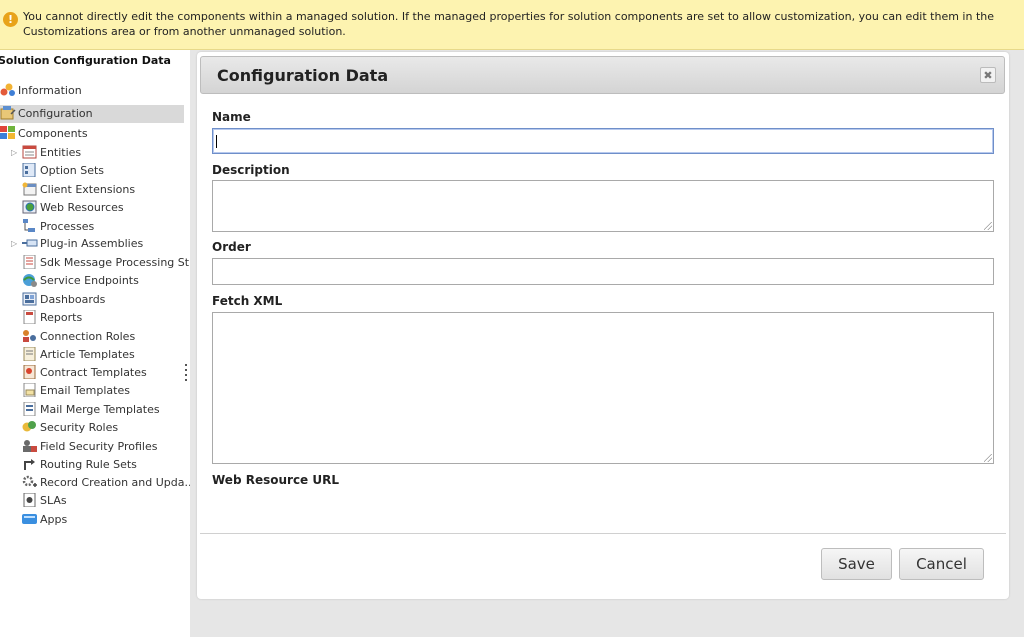 The height and width of the screenshot is (637, 1024). What do you see at coordinates (247, 301) in the screenshot?
I see `fetch-xml-label: Fetch XML` at bounding box center [247, 301].